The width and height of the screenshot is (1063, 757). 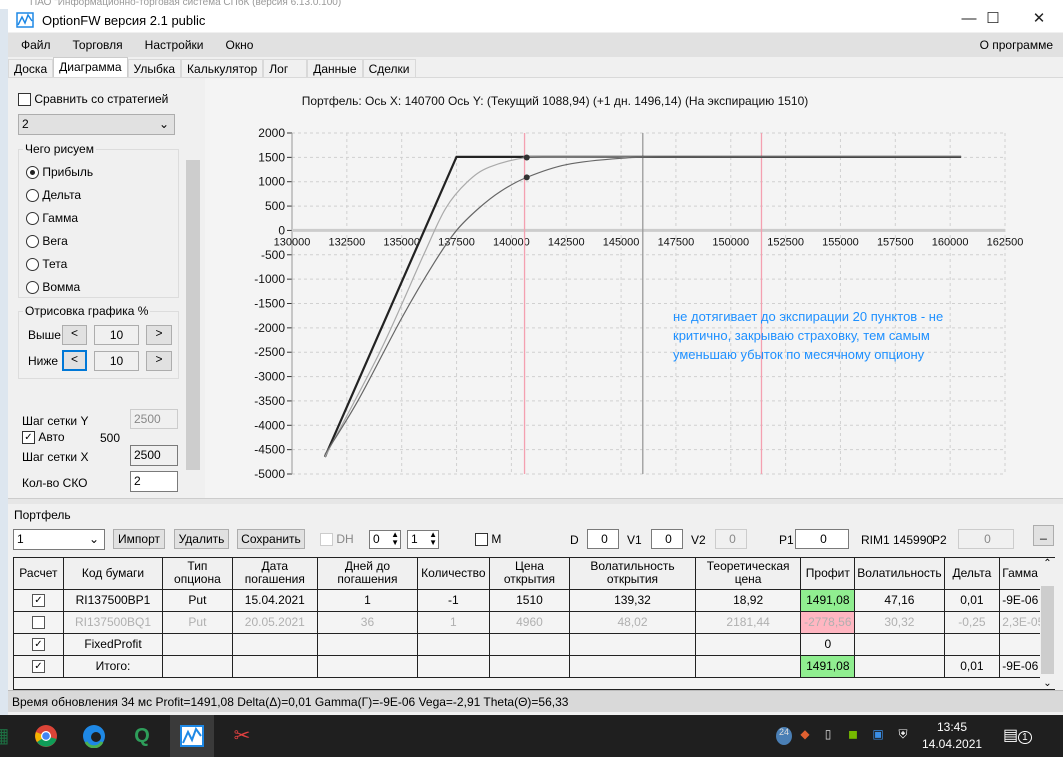 What do you see at coordinates (822, 539) in the screenshot?
I see `p1-input: 0` at bounding box center [822, 539].